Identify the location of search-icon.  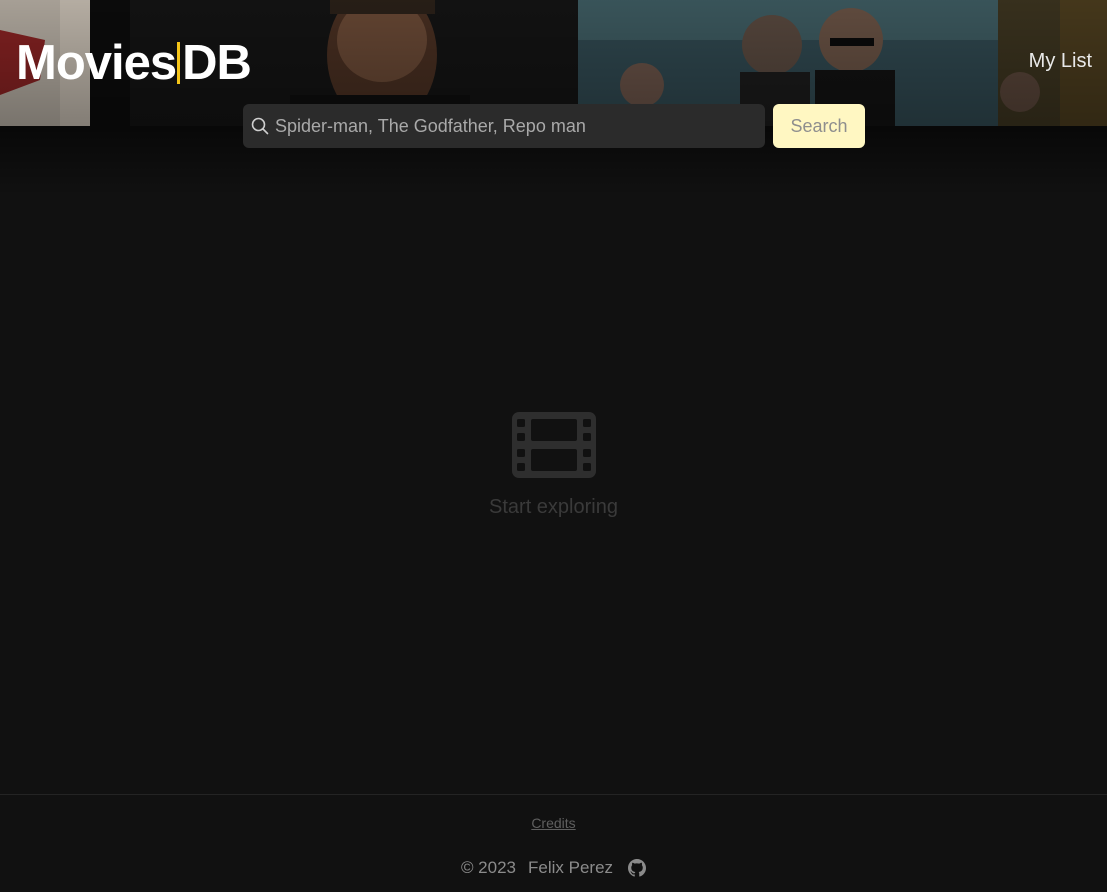
(260, 126).